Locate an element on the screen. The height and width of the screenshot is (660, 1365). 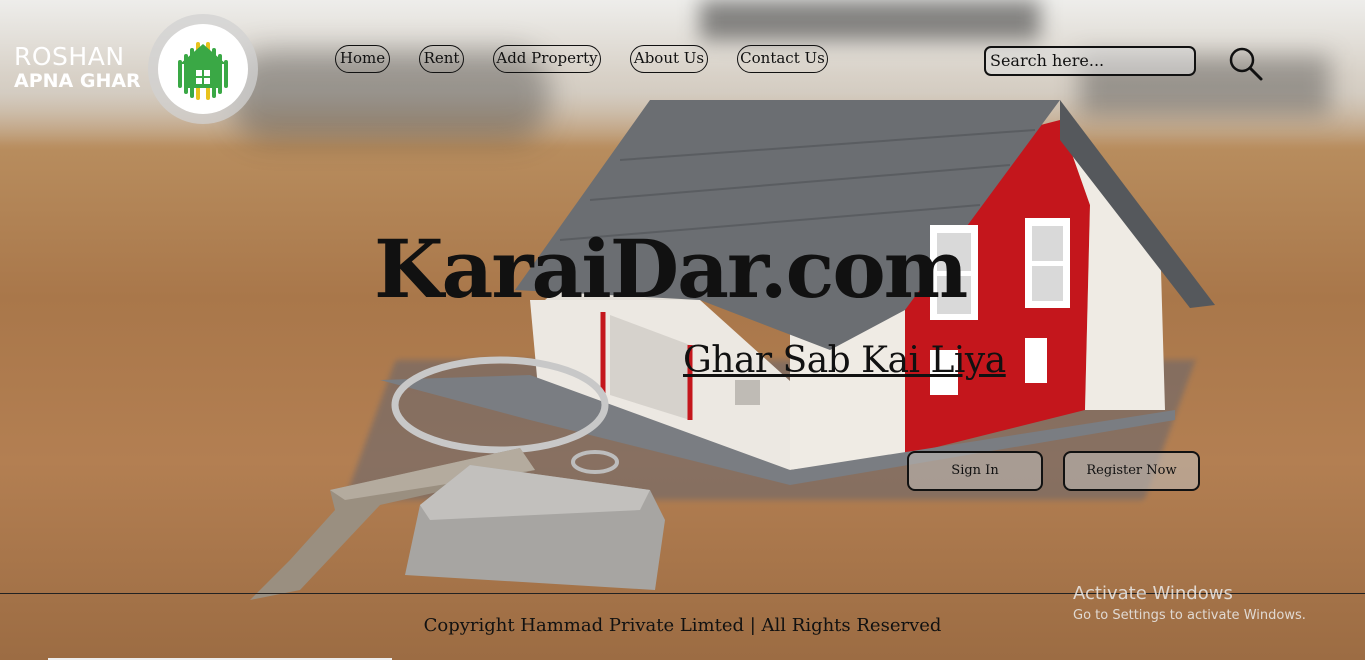
brand-name-line2: APNA GHAR is located at coordinates (77, 81).